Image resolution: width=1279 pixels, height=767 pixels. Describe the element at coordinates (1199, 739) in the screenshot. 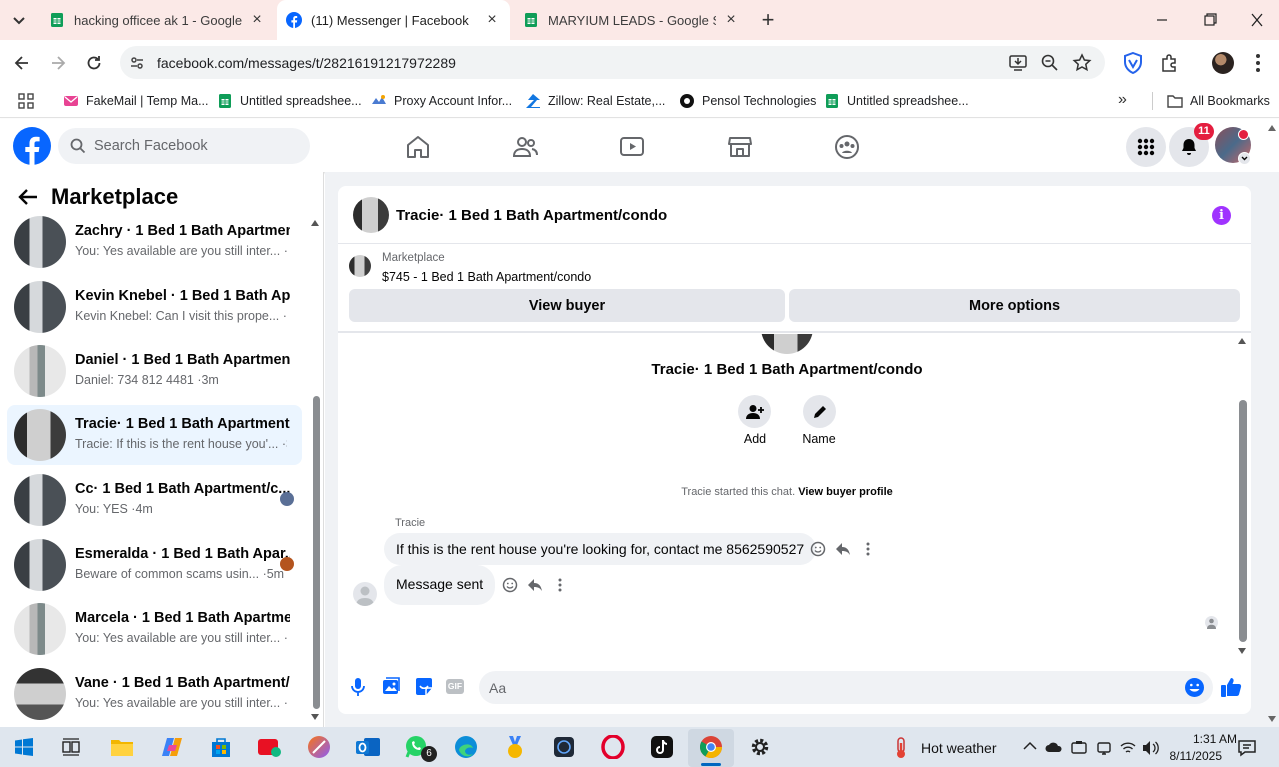

I see `clock-time: 1:31 AM` at that location.